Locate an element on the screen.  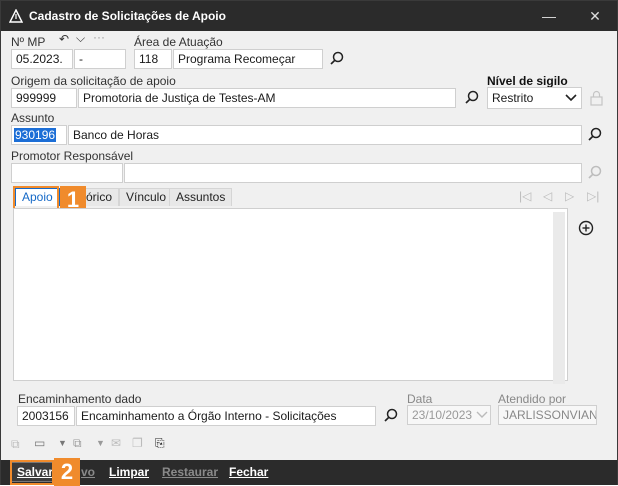
vertical-scrollbar is located at coordinates (559, 298).